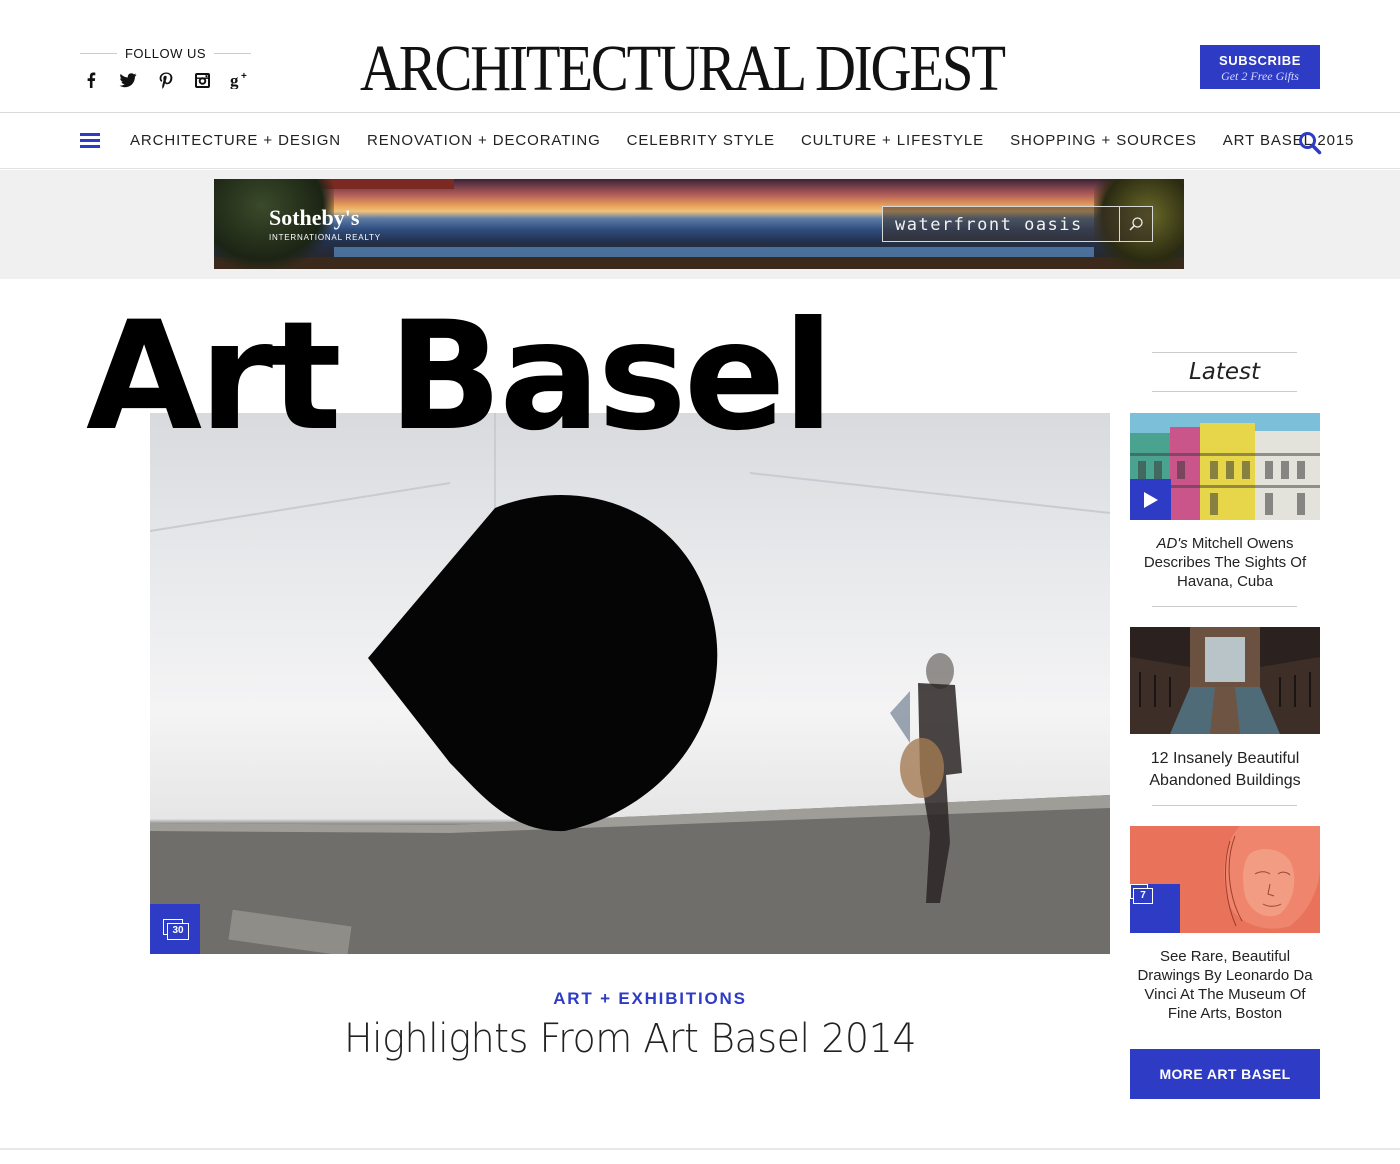 The width and height of the screenshot is (1400, 1164). I want to click on social-links: g +, so click(165, 80).